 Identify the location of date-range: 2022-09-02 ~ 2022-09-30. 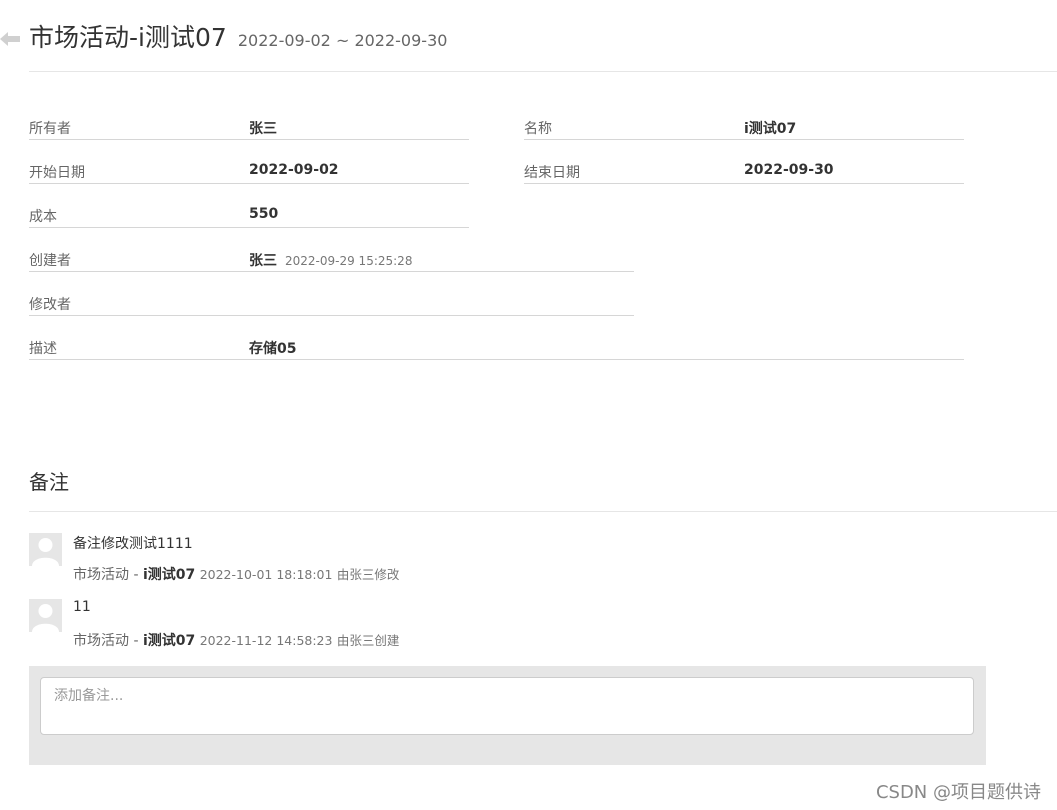
(342, 40).